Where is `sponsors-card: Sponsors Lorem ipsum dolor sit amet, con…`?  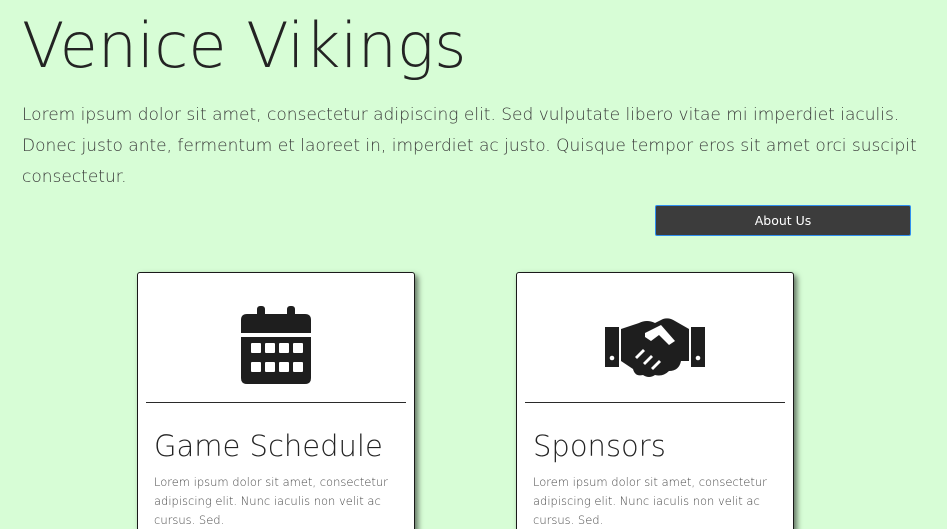
sponsors-card: Sponsors Lorem ipsum dolor sit amet, con… is located at coordinates (655, 400).